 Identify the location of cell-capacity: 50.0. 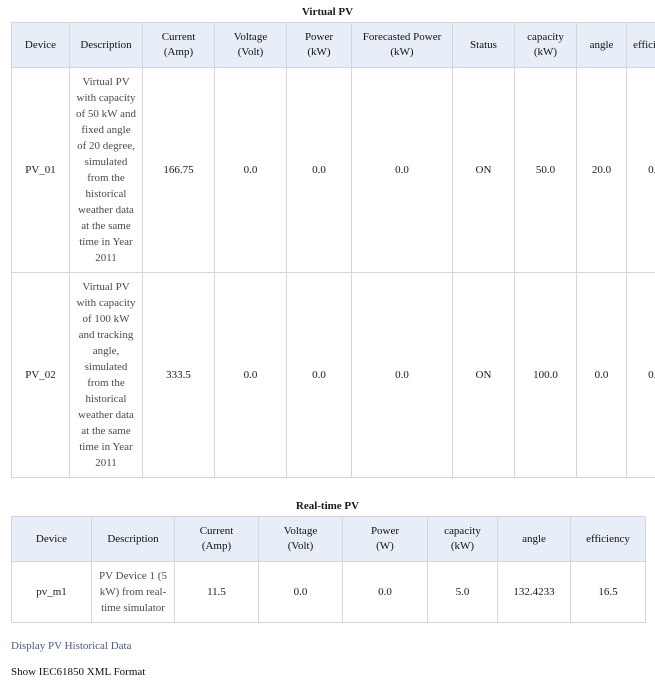
(546, 170).